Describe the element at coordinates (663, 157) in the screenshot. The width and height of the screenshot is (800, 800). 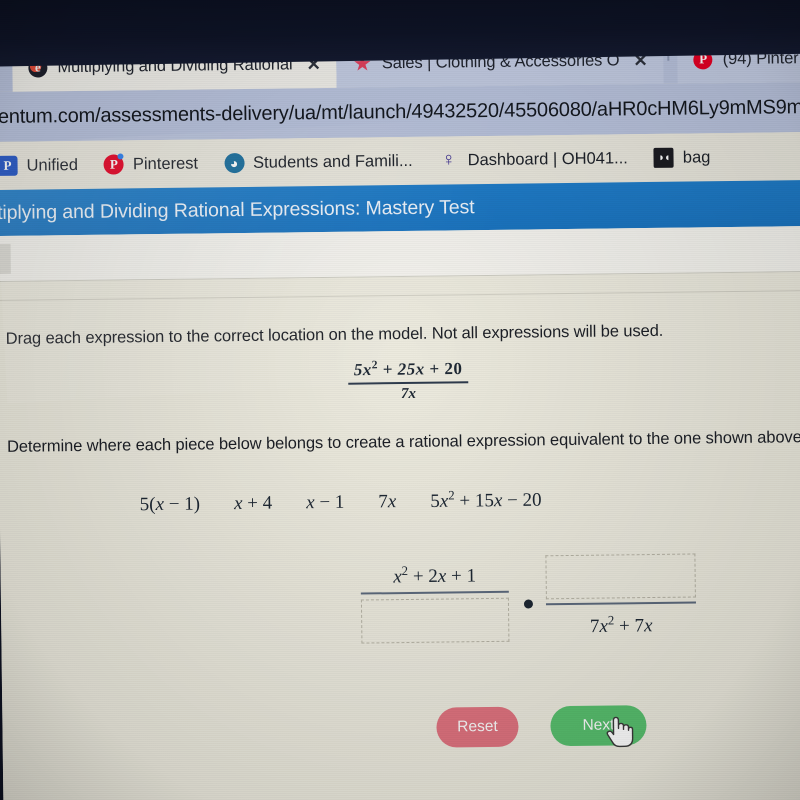
I see `bag-icon: ◗◖` at that location.